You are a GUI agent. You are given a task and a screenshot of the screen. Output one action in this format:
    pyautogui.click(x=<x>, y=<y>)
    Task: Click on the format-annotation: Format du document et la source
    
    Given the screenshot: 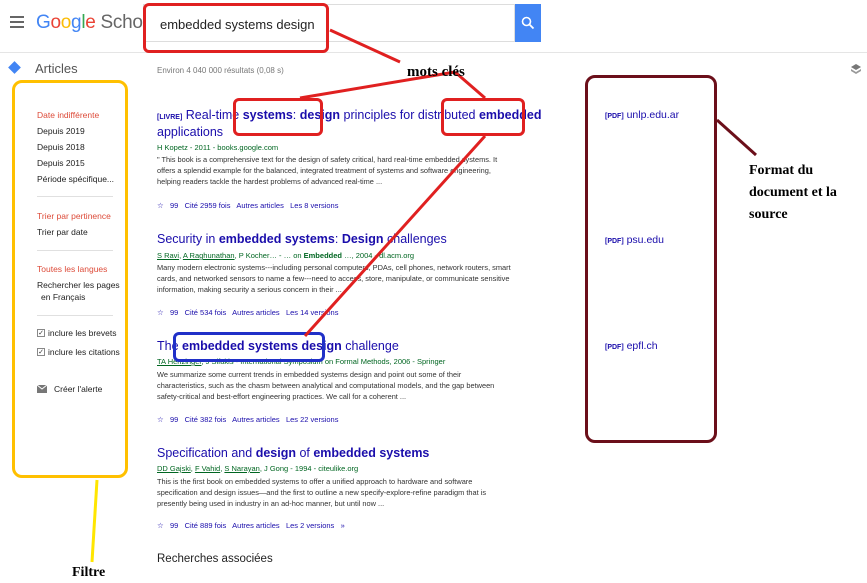 What is the action you would take?
    pyautogui.click(x=793, y=193)
    